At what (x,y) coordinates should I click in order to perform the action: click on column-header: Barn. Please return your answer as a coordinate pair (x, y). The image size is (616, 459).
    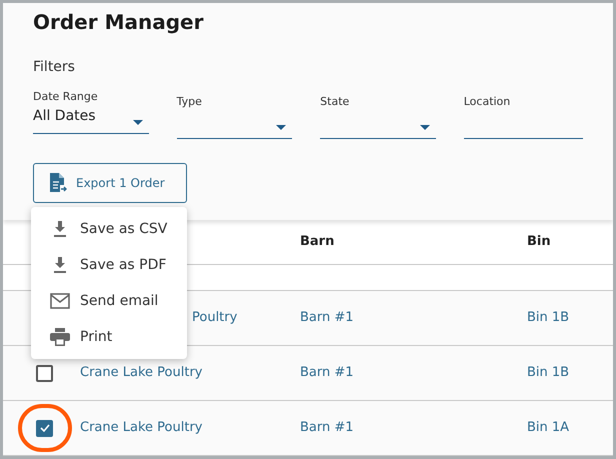
    Looking at the image, I should click on (318, 242).